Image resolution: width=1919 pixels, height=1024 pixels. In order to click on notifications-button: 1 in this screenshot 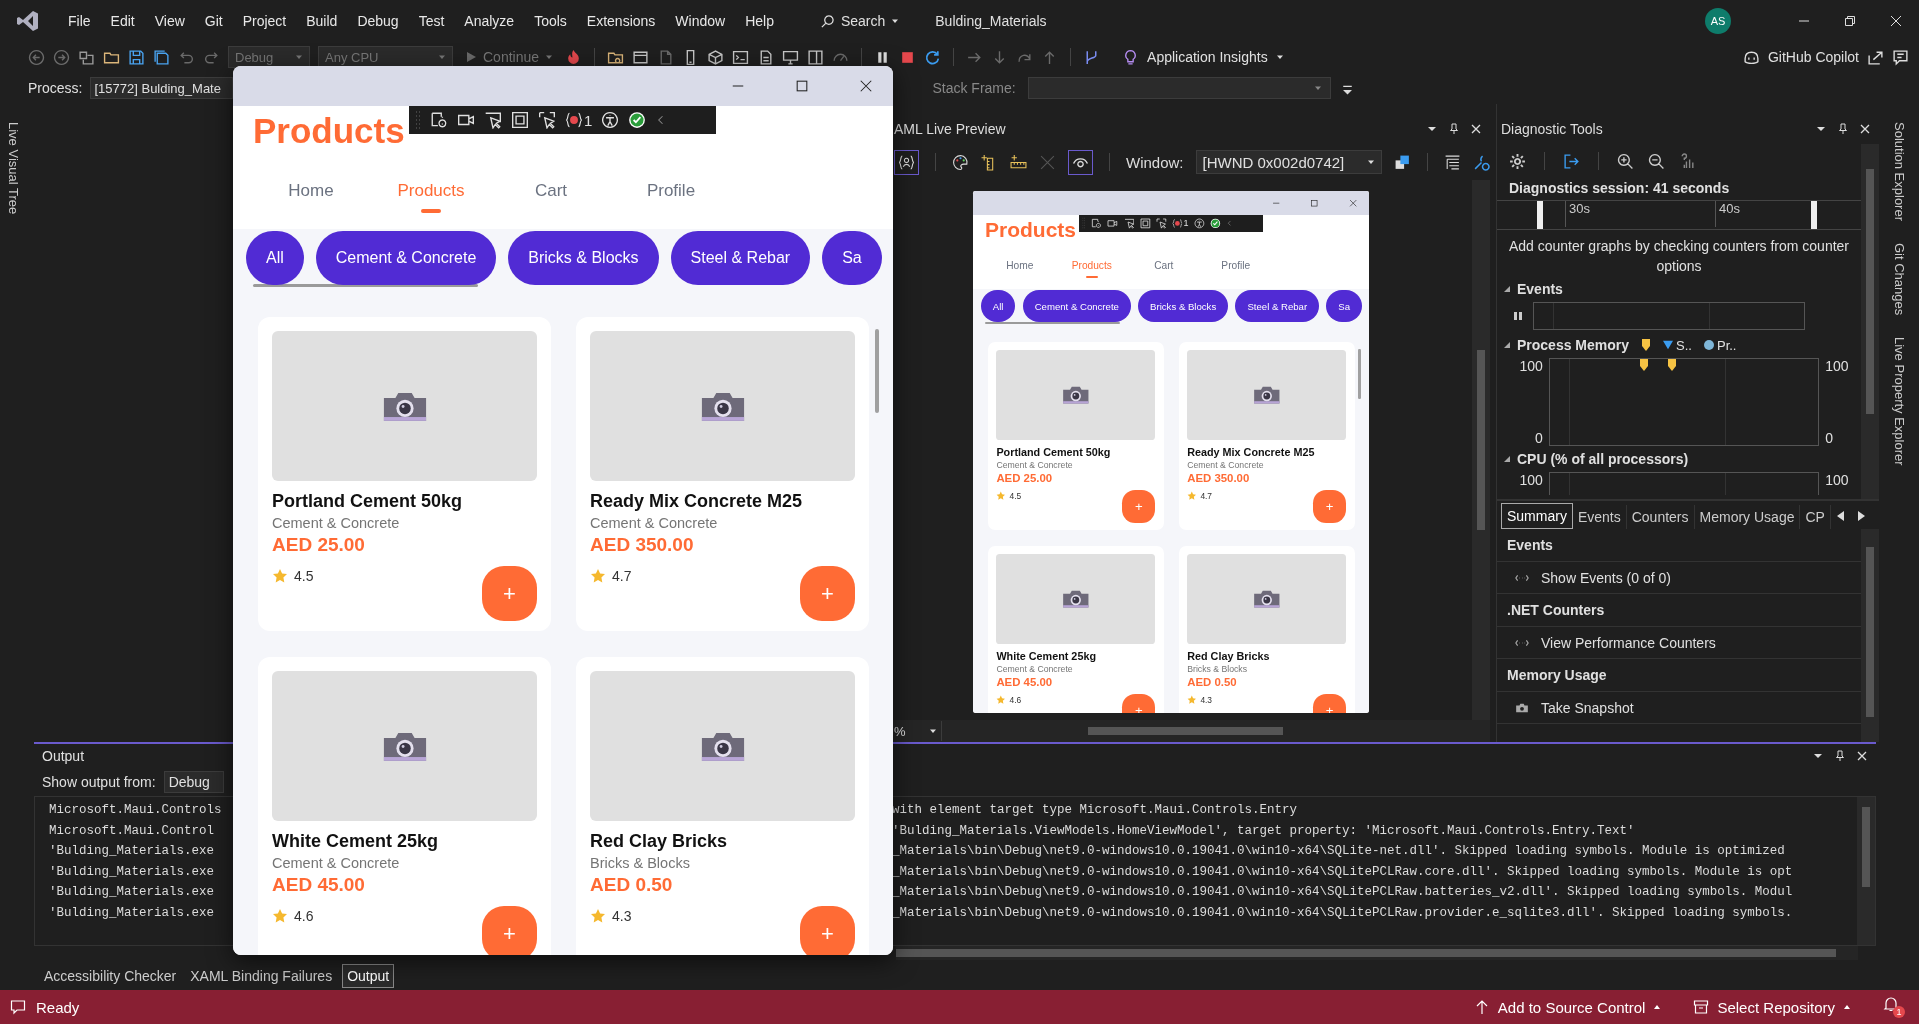, I will do `click(1894, 1007)`.